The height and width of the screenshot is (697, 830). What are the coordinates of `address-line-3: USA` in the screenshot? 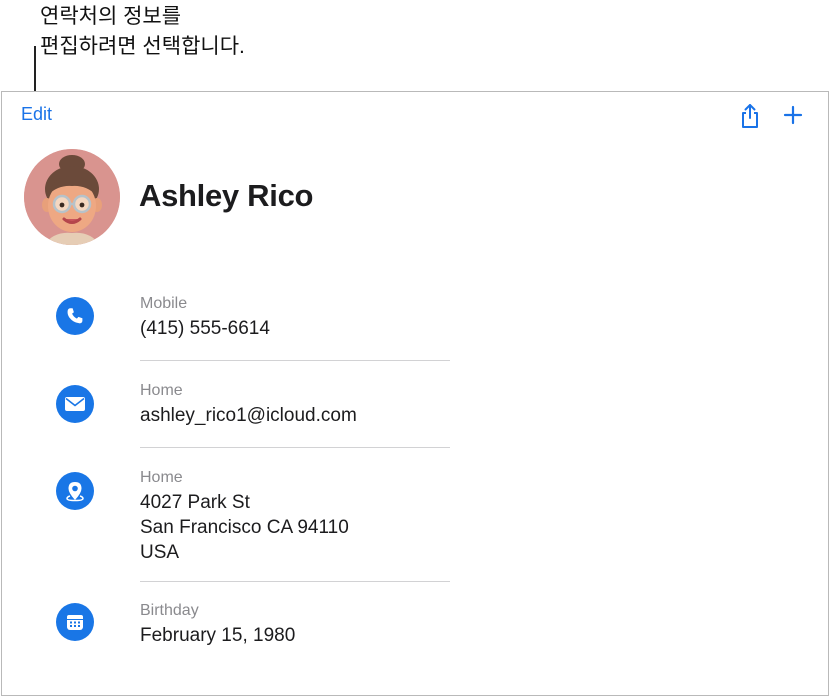 It's located at (159, 552).